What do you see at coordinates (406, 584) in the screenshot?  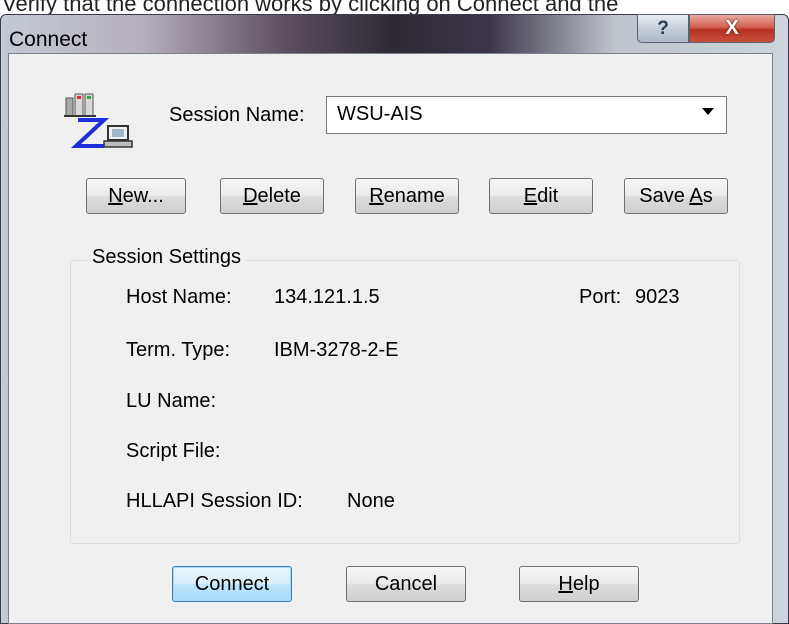 I see `cancel-button: Cancel` at bounding box center [406, 584].